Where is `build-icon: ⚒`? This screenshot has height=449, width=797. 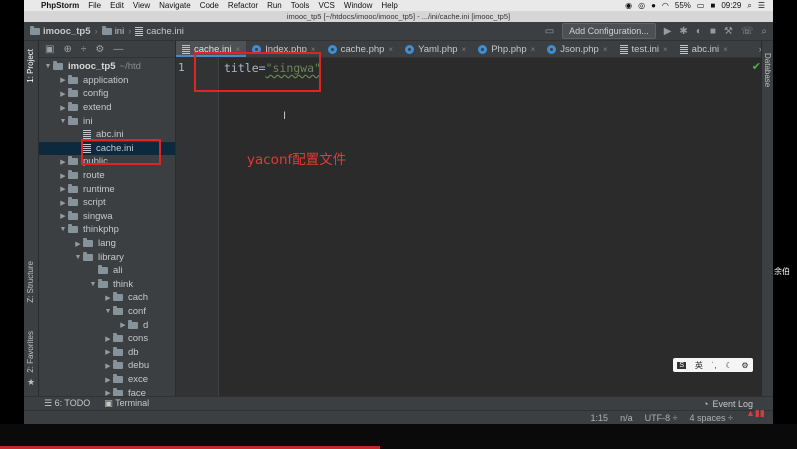
build-icon: ⚒ is located at coordinates (728, 31).